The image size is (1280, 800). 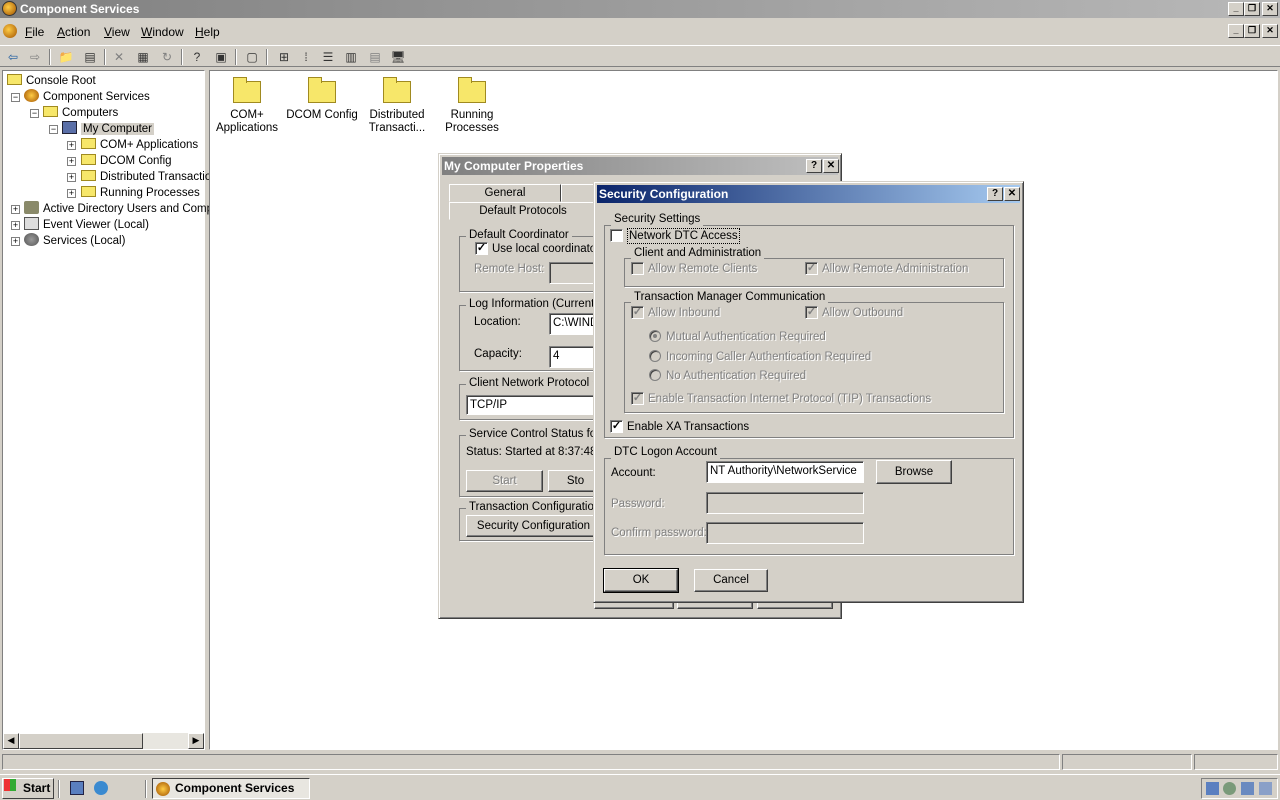 What do you see at coordinates (574, 273) in the screenshot?
I see `remote-host-field` at bounding box center [574, 273].